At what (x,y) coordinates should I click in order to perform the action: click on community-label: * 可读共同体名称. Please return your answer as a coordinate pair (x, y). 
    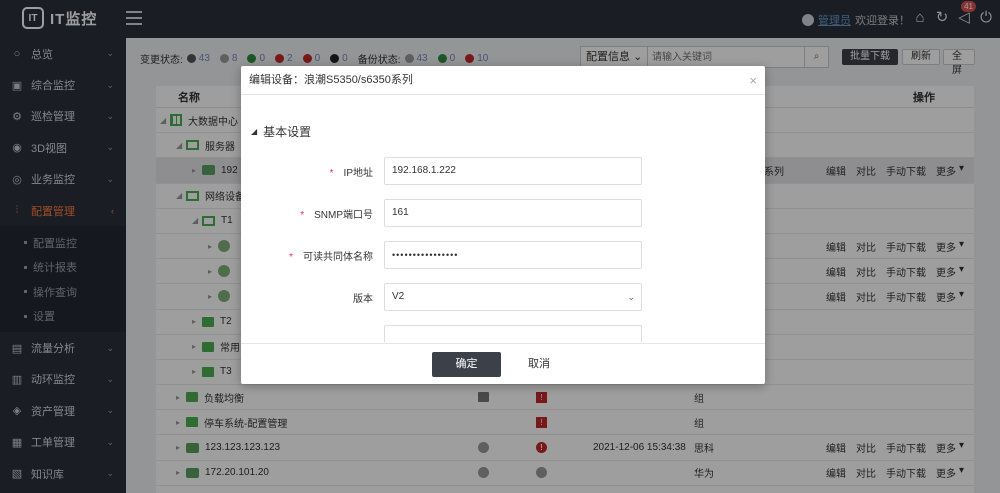
    Looking at the image, I should click on (331, 255).